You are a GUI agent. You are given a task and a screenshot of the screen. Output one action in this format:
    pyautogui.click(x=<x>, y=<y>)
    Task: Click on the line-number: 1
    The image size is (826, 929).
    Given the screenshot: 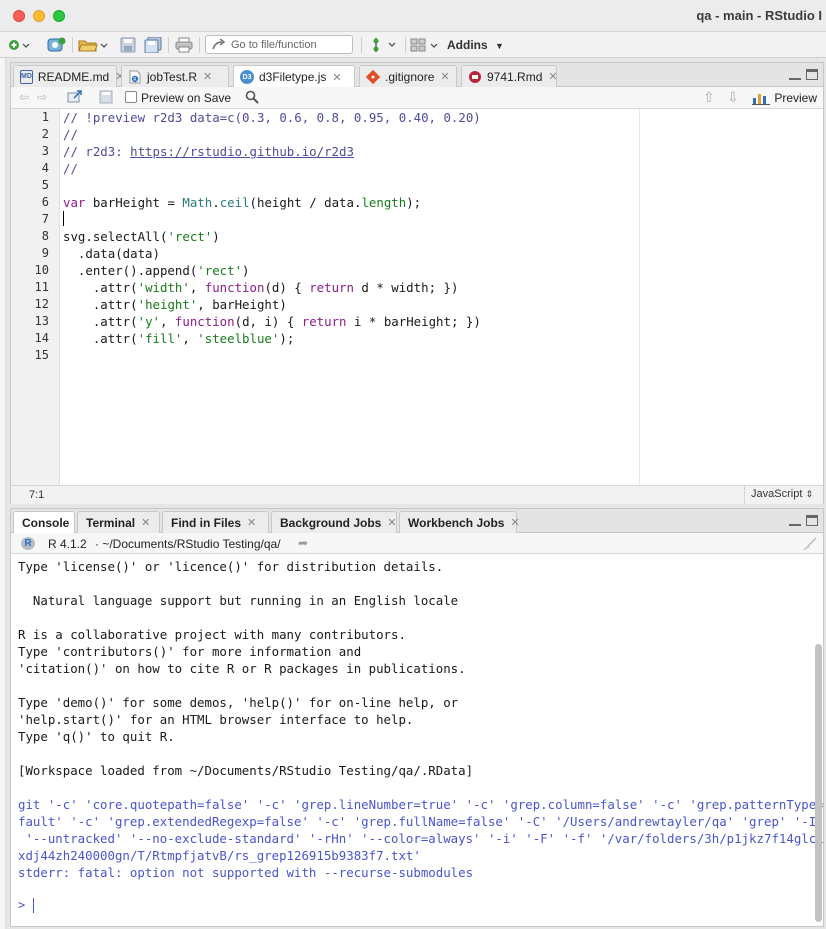 What is the action you would take?
    pyautogui.click(x=45, y=117)
    